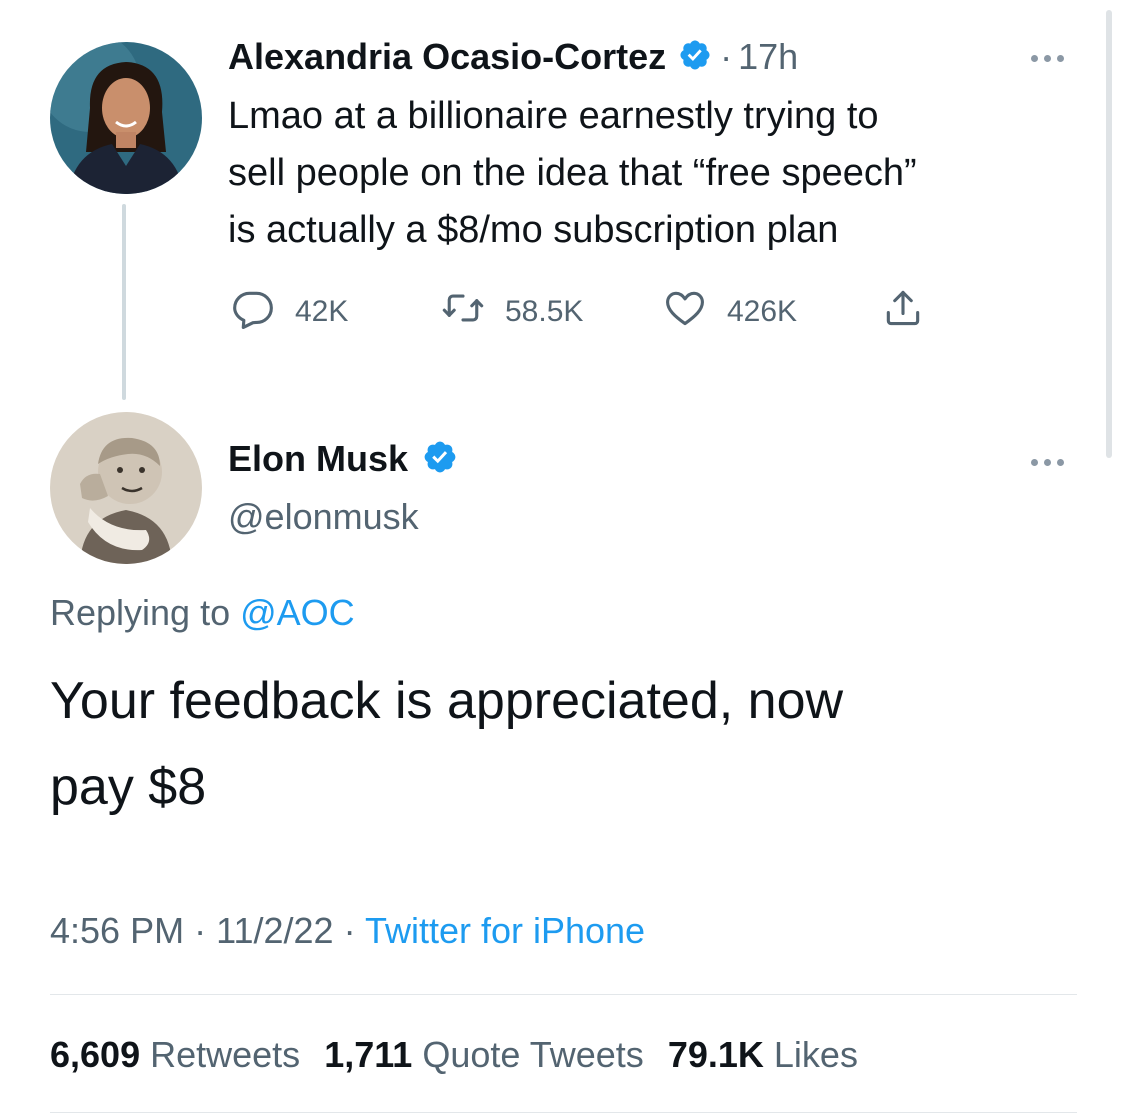 Image resolution: width=1125 pixels, height=1119 pixels. Describe the element at coordinates (126, 488) in the screenshot. I see `elon-avatar` at that location.